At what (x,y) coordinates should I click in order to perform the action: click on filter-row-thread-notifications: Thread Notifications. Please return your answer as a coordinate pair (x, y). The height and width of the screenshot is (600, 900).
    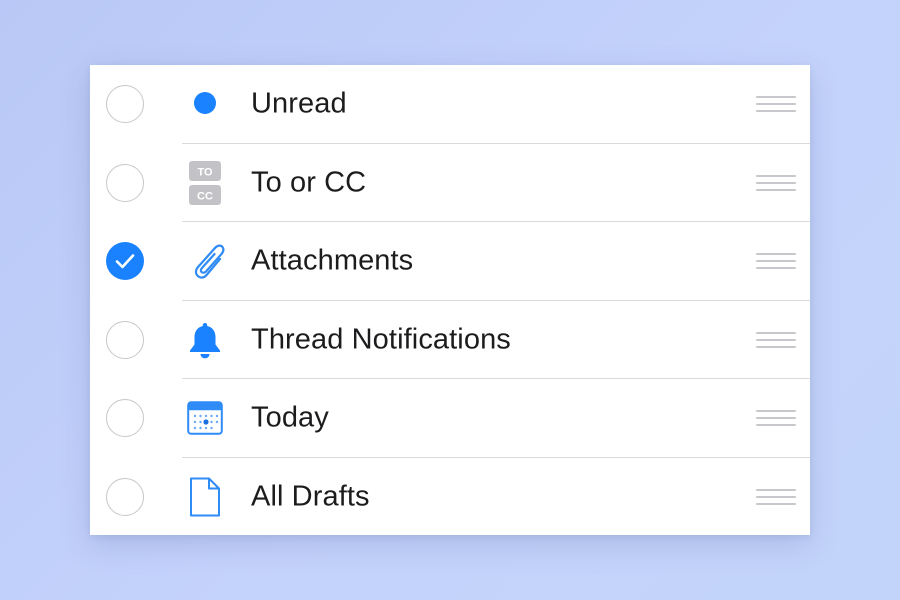
    Looking at the image, I should click on (450, 340).